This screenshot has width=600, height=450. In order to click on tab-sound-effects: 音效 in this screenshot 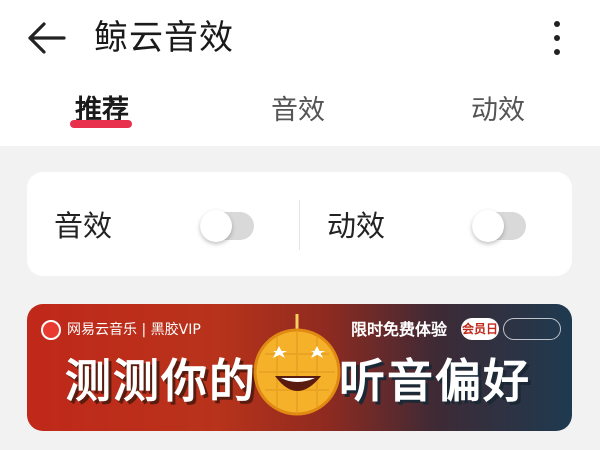, I will do `click(298, 111)`.